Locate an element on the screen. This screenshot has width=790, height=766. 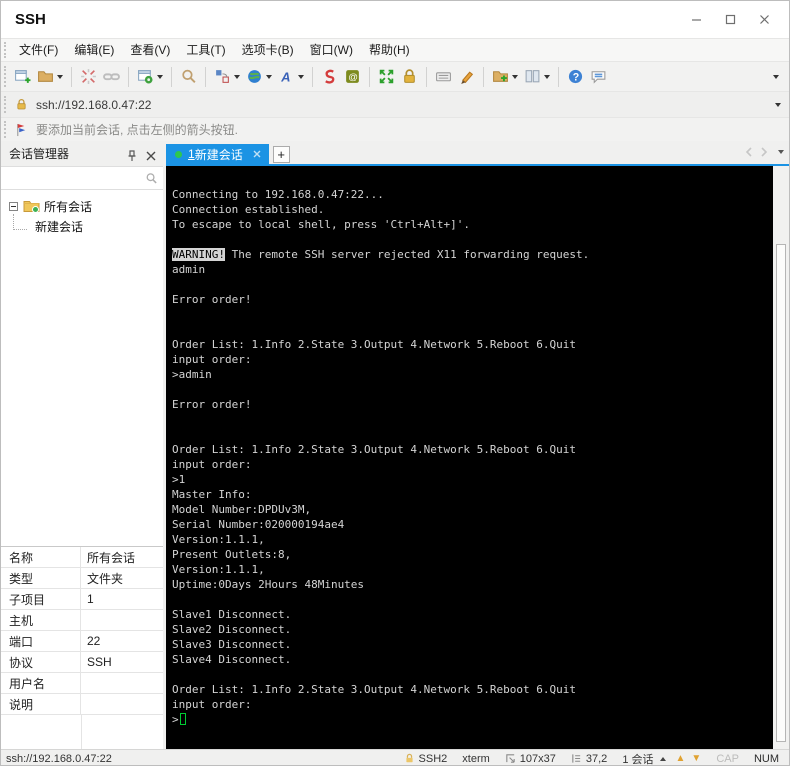
toolbar-gripper is located at coordinates (5, 50).